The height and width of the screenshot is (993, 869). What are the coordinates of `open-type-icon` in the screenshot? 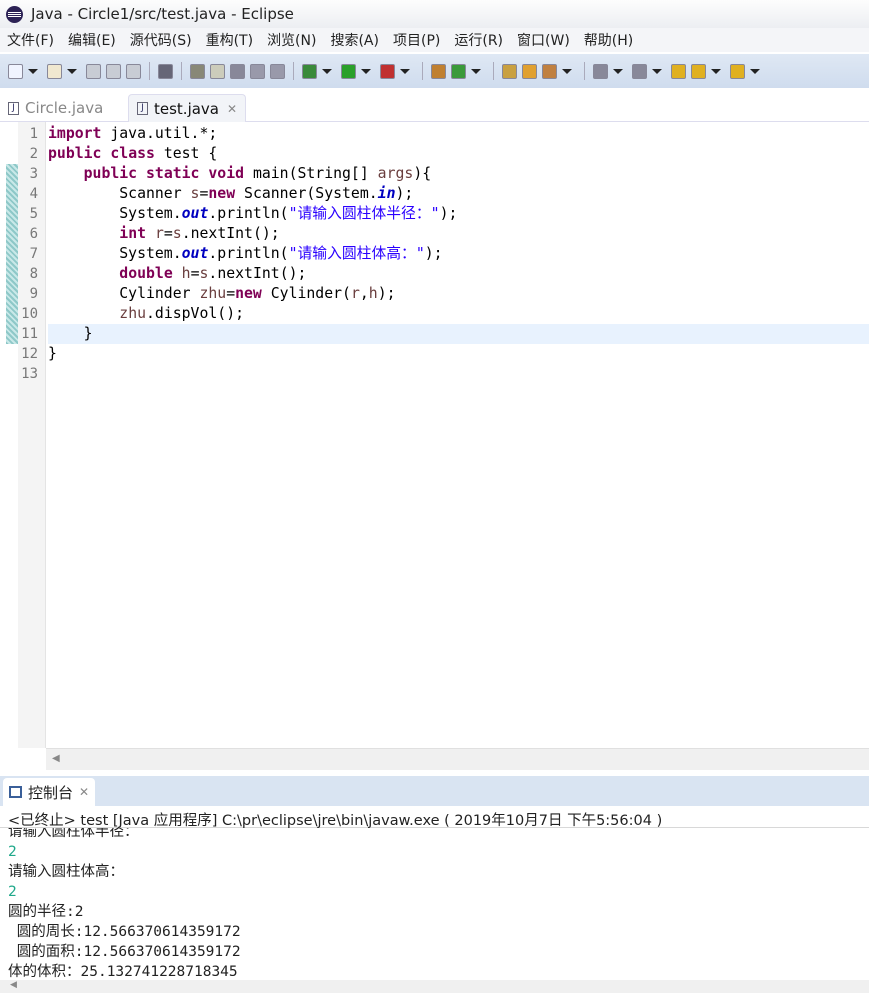 It's located at (509, 71).